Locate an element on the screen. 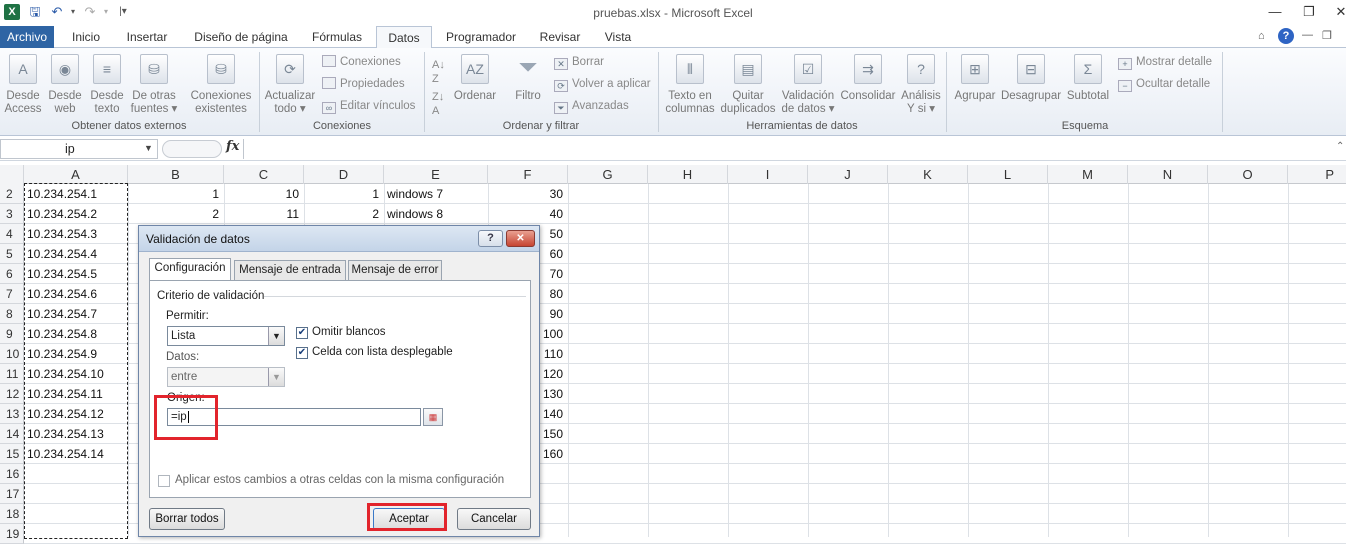 The width and height of the screenshot is (1346, 544). propiedades-button: Propiedades is located at coordinates (363, 84).